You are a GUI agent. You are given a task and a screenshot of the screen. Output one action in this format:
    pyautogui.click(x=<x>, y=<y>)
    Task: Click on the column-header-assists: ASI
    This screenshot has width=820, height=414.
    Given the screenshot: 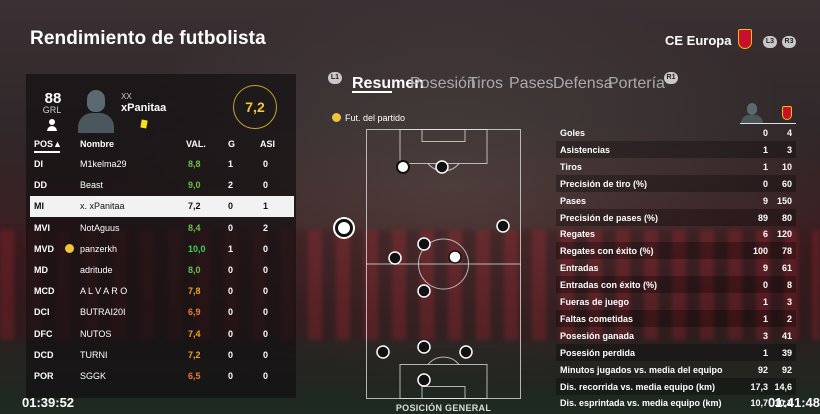 What is the action you would take?
    pyautogui.click(x=267, y=144)
    